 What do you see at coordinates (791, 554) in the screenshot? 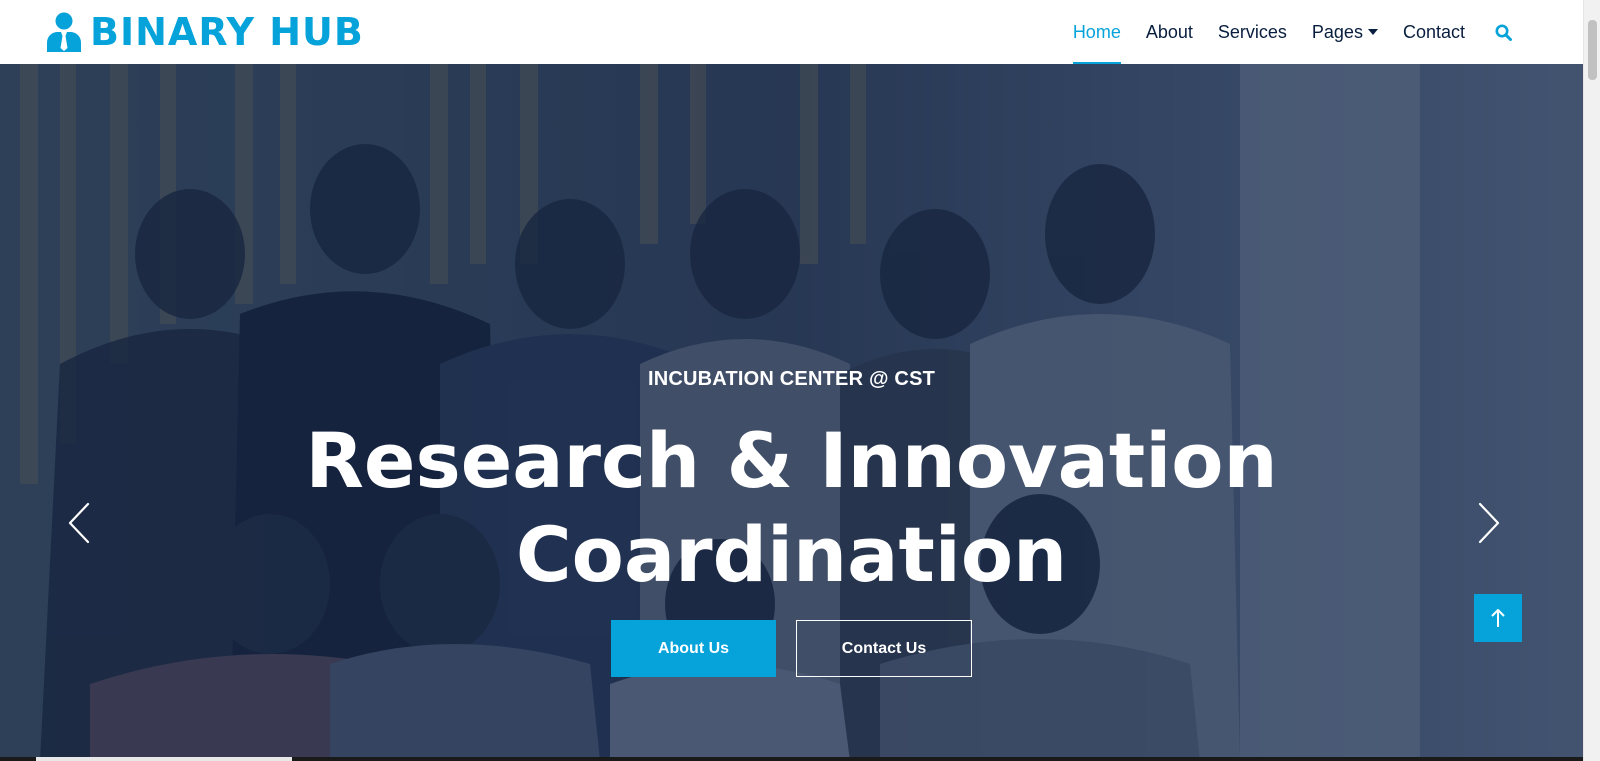
I see `hero-headline-line2: Coardination` at bounding box center [791, 554].